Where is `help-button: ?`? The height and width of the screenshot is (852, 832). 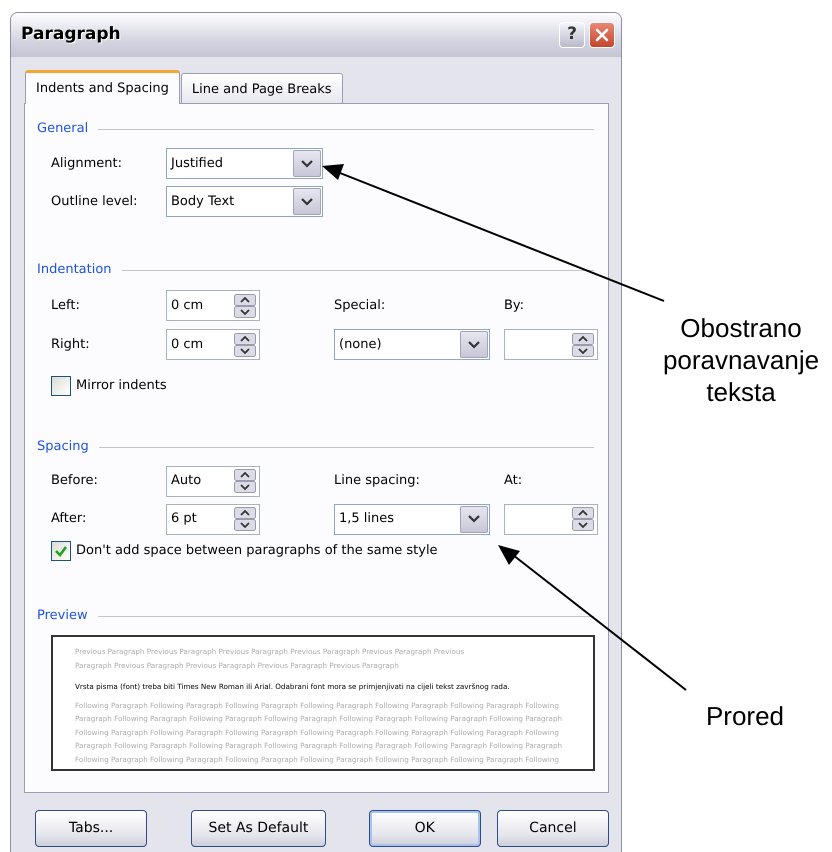
help-button: ? is located at coordinates (572, 35).